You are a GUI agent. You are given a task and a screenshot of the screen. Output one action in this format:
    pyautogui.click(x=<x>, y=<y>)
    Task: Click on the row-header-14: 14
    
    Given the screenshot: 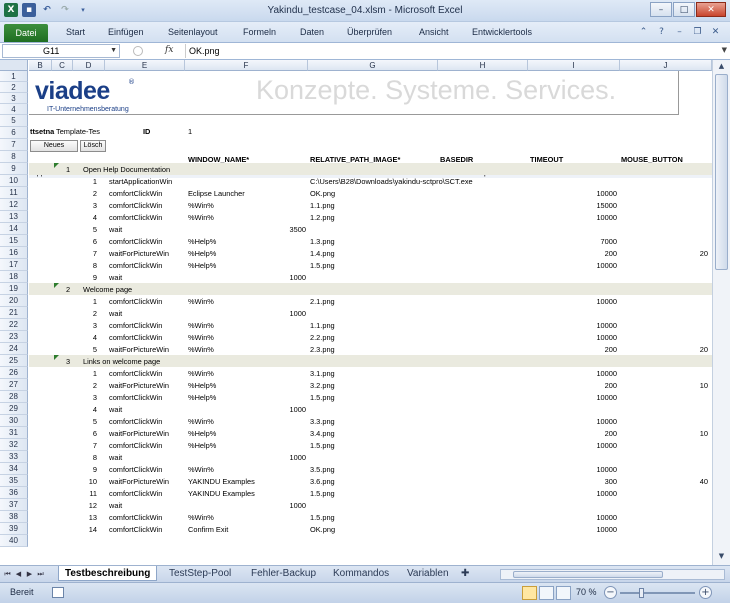 What is the action you would take?
    pyautogui.click(x=14, y=229)
    